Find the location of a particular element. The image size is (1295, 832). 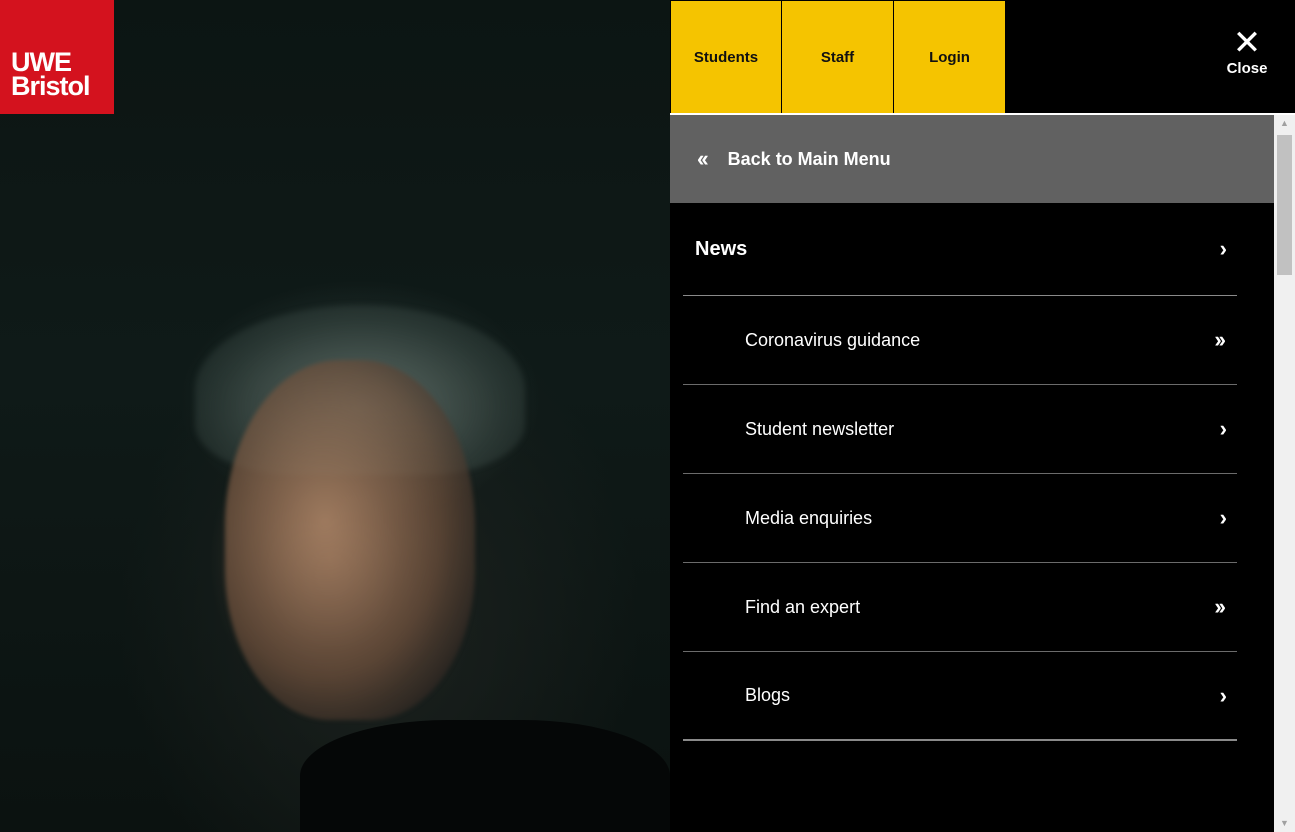

top-nav: Students Staff Login is located at coordinates (838, 57).